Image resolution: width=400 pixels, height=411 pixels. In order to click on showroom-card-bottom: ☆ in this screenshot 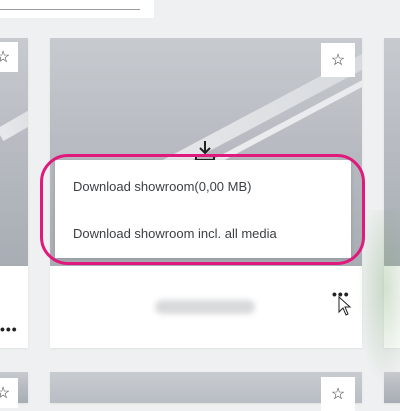, I will do `click(206, 391)`.